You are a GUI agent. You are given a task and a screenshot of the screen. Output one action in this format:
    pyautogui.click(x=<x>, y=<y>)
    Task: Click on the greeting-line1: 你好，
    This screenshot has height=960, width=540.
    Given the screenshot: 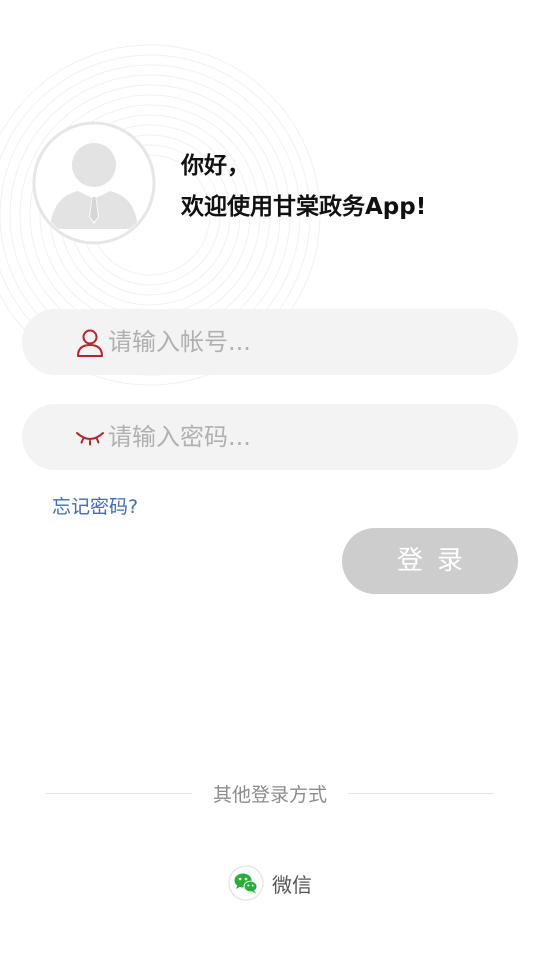 What is the action you would take?
    pyautogui.click(x=215, y=166)
    